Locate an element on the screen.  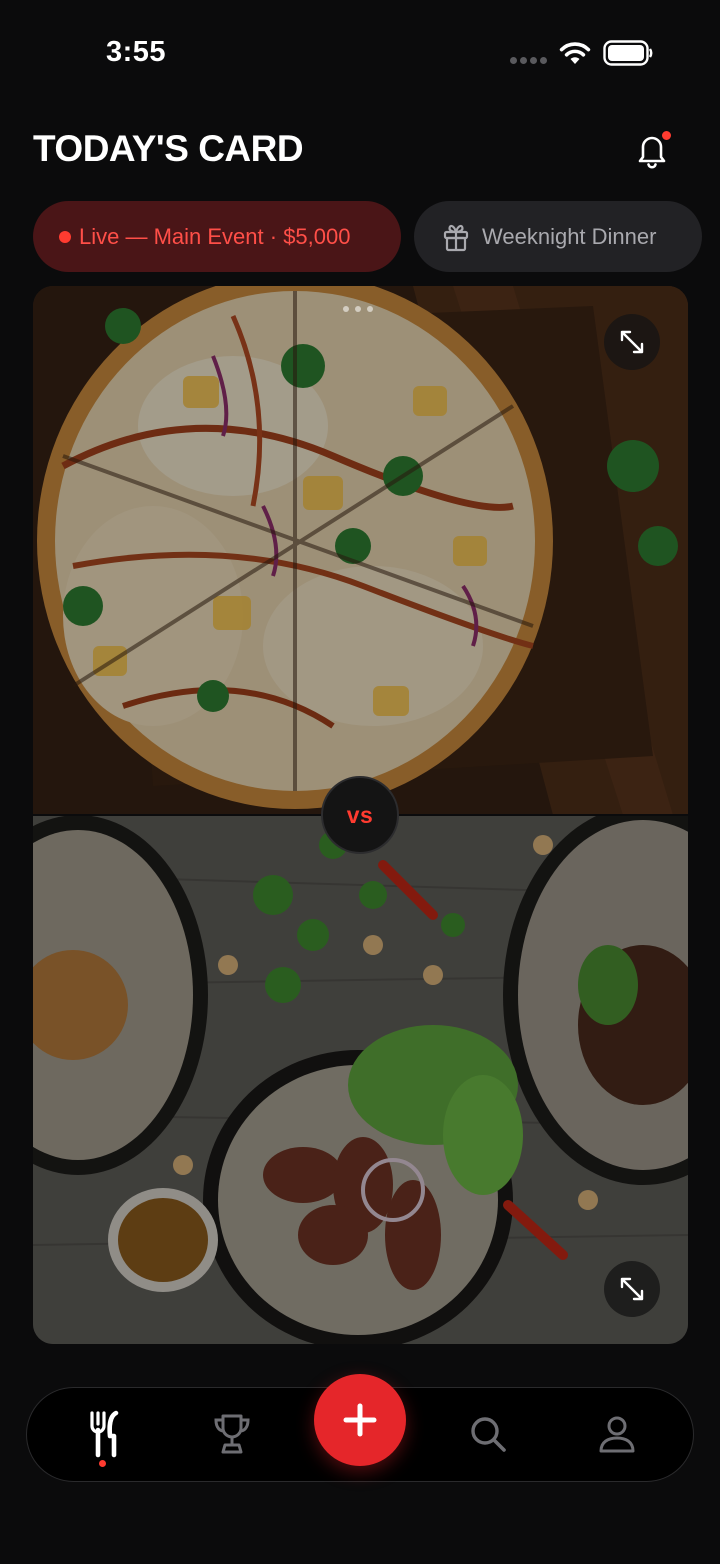
trophy-icon is located at coordinates (232, 1434).